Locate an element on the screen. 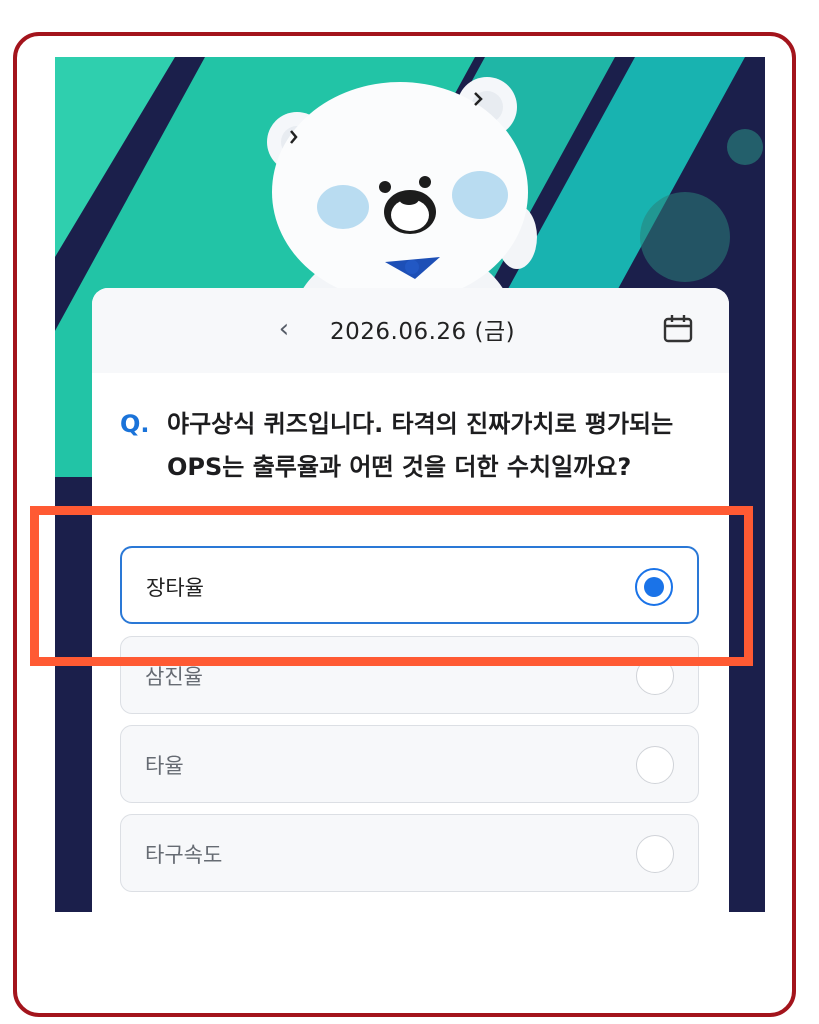 The image size is (819, 1024). radio-dot is located at coordinates (654, 587).